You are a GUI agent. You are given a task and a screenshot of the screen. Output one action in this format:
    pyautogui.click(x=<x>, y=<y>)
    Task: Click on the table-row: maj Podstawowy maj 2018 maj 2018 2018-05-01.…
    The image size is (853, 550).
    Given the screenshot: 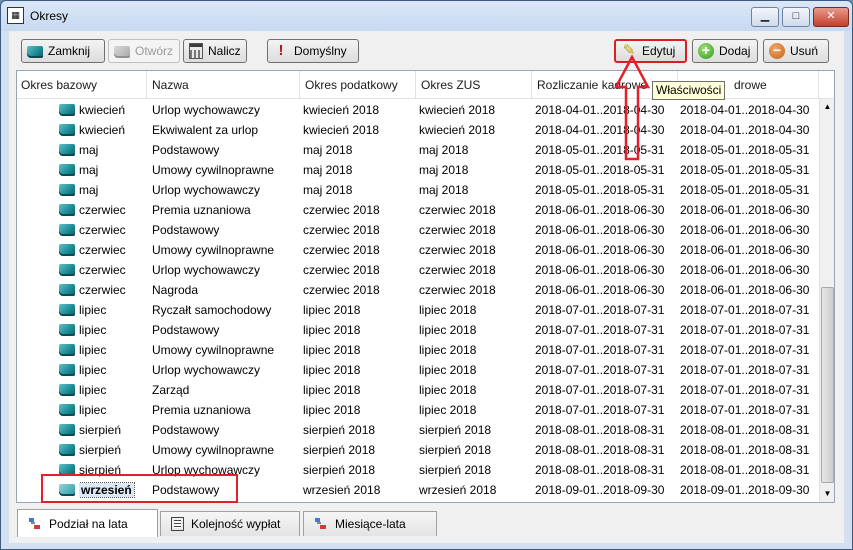 What is the action you would take?
    pyautogui.click(x=417, y=150)
    